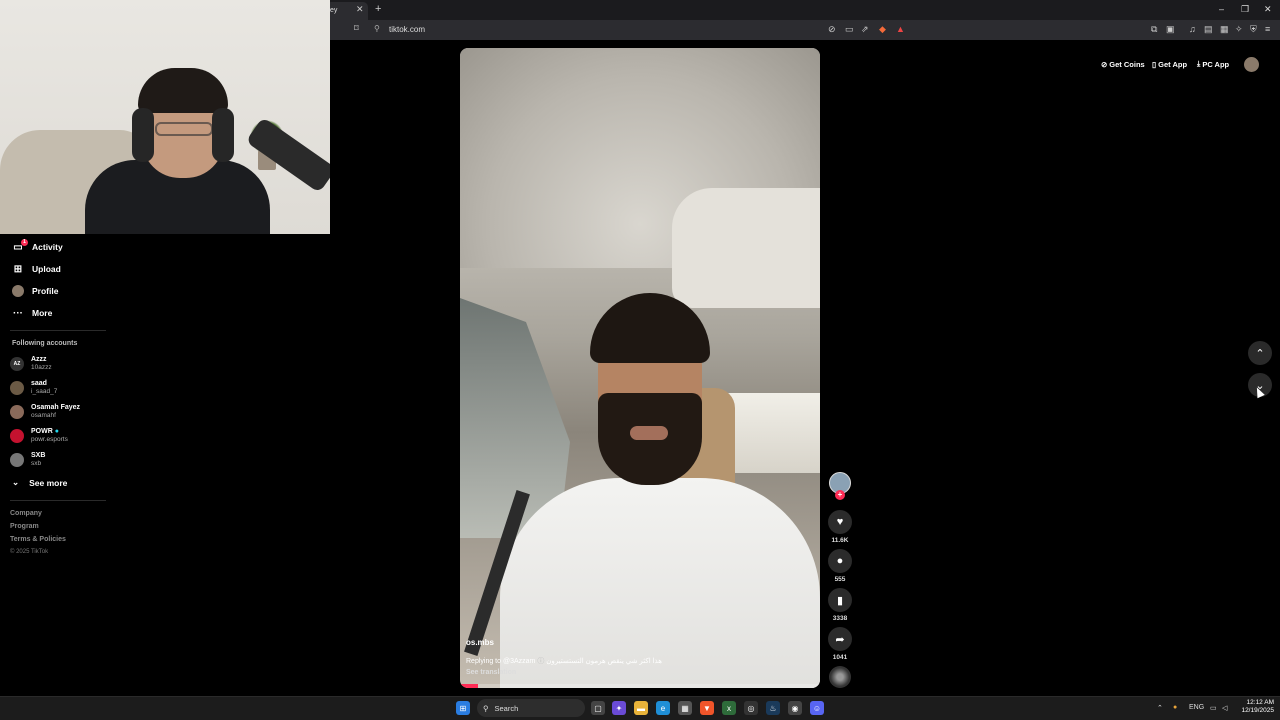 This screenshot has height=720, width=1280. I want to click on reply-to: Replying to @3Azzam, so click(500, 661).